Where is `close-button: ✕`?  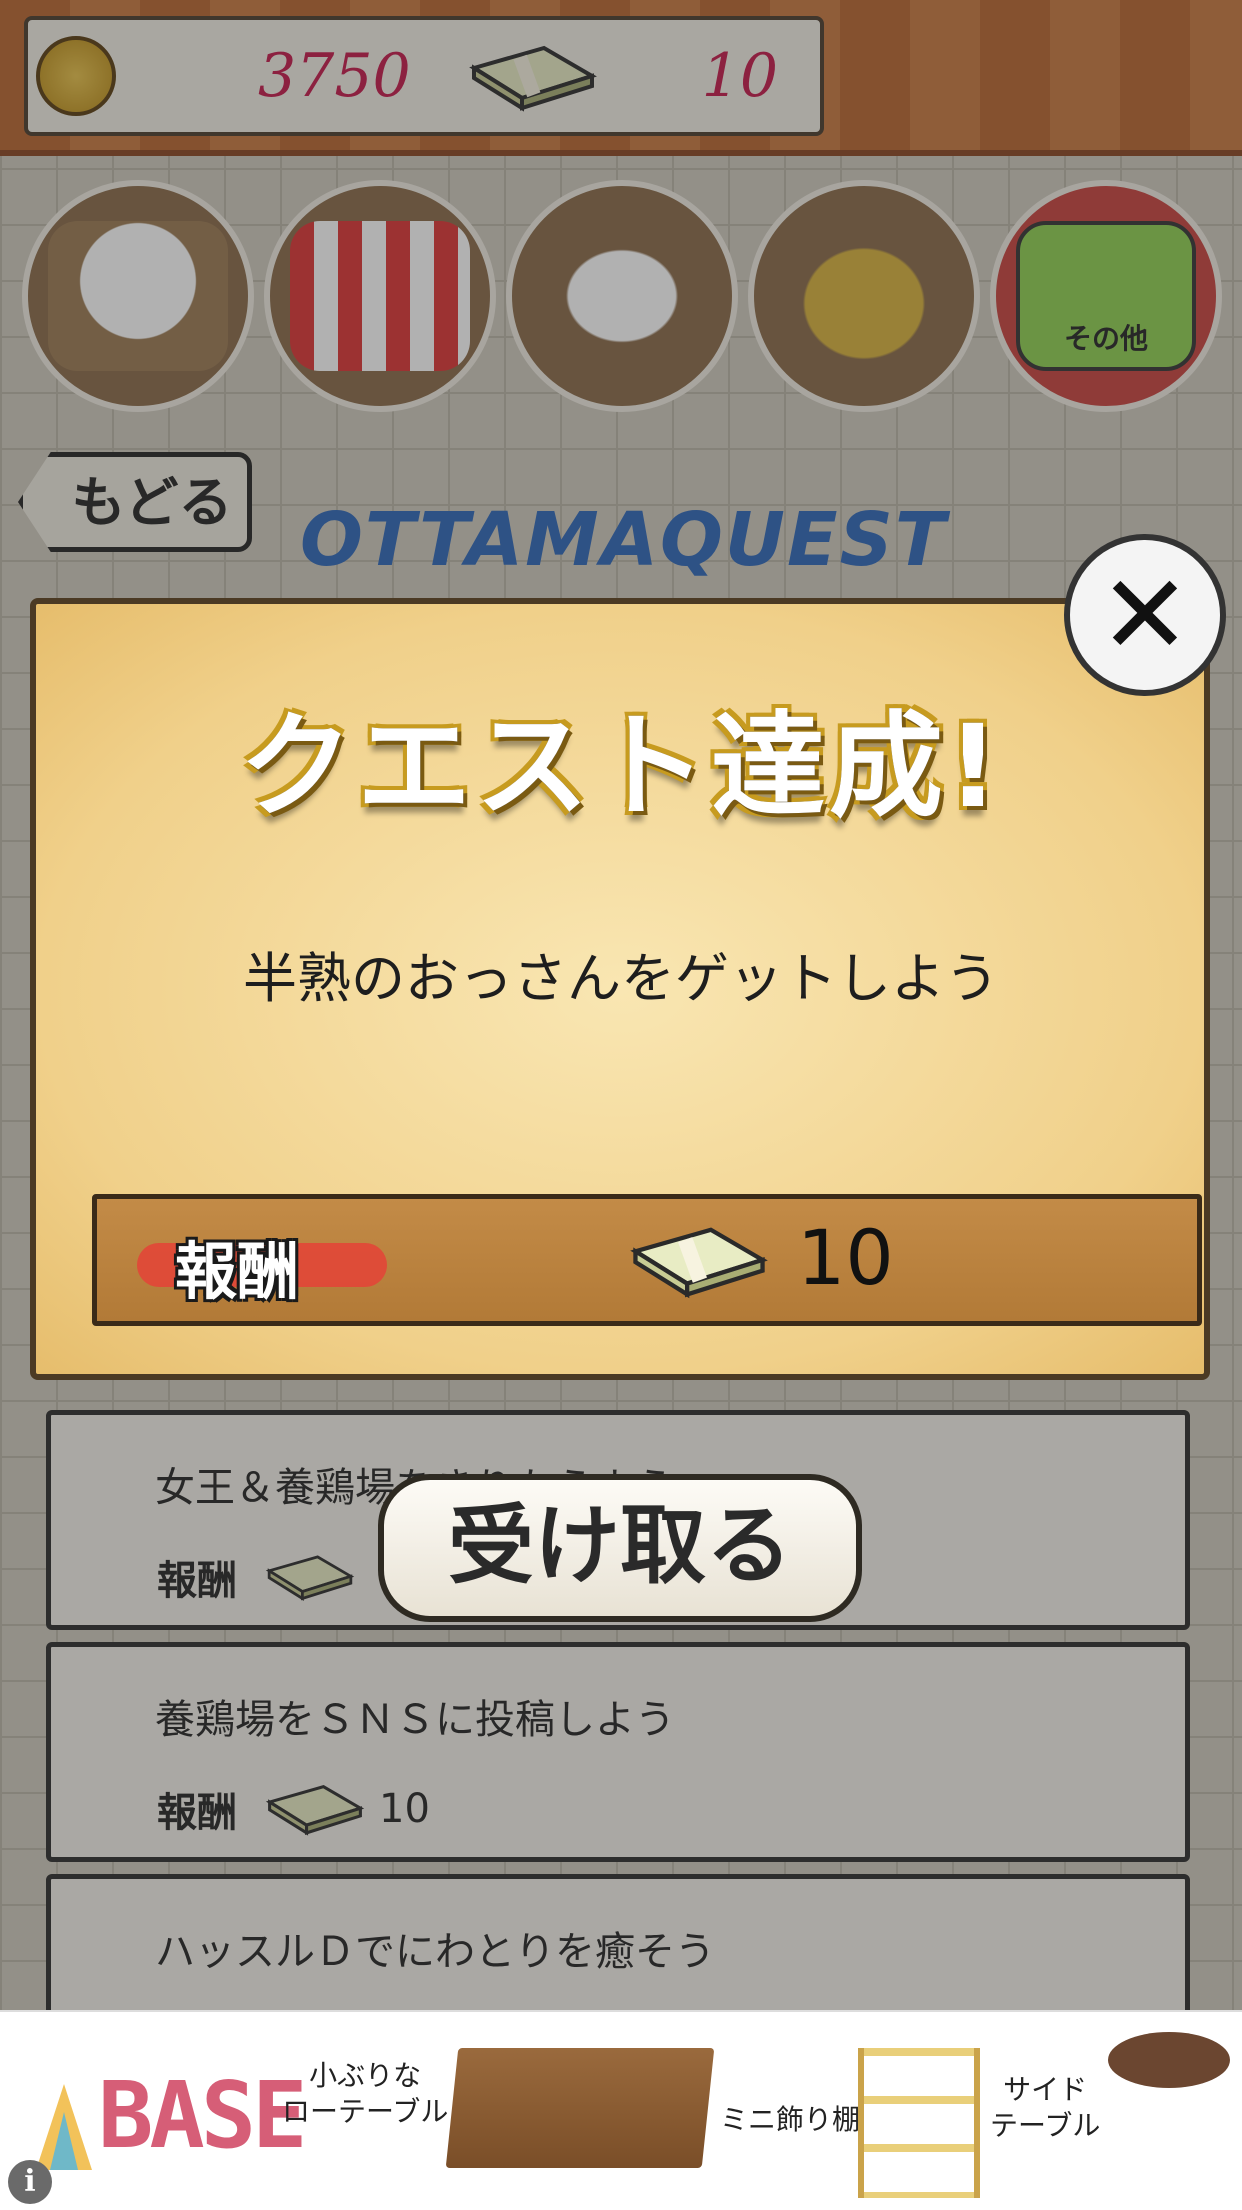 close-button: ✕ is located at coordinates (1145, 615).